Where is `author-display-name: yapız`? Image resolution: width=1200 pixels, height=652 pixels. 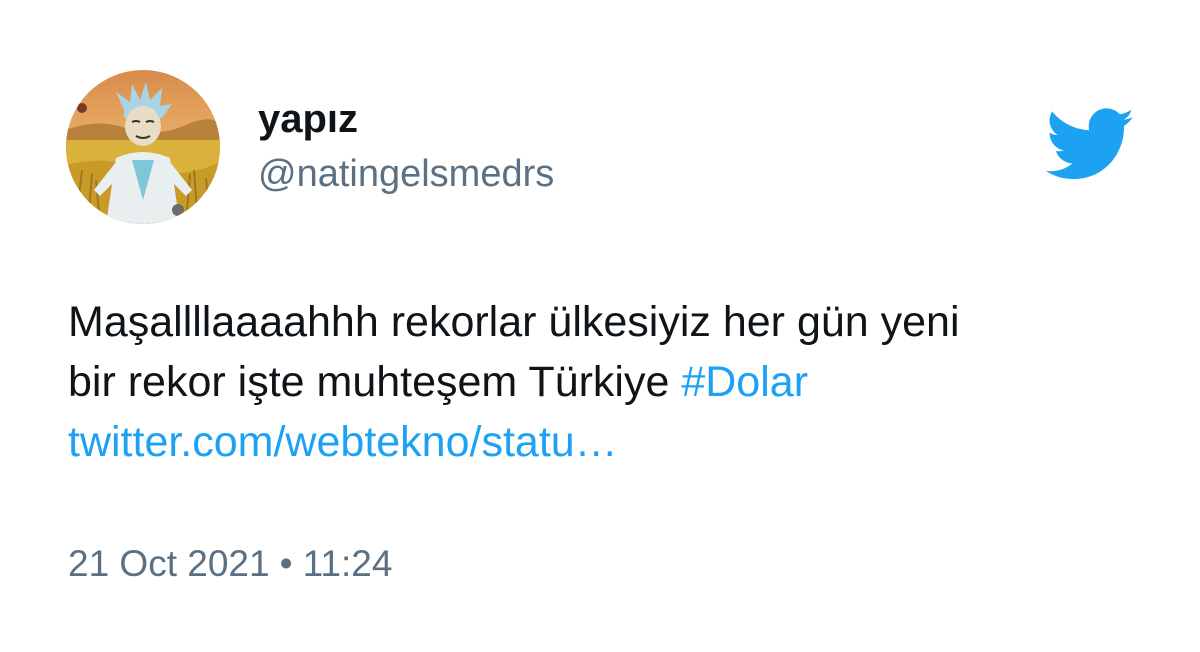
author-display-name: yapız is located at coordinates (308, 119).